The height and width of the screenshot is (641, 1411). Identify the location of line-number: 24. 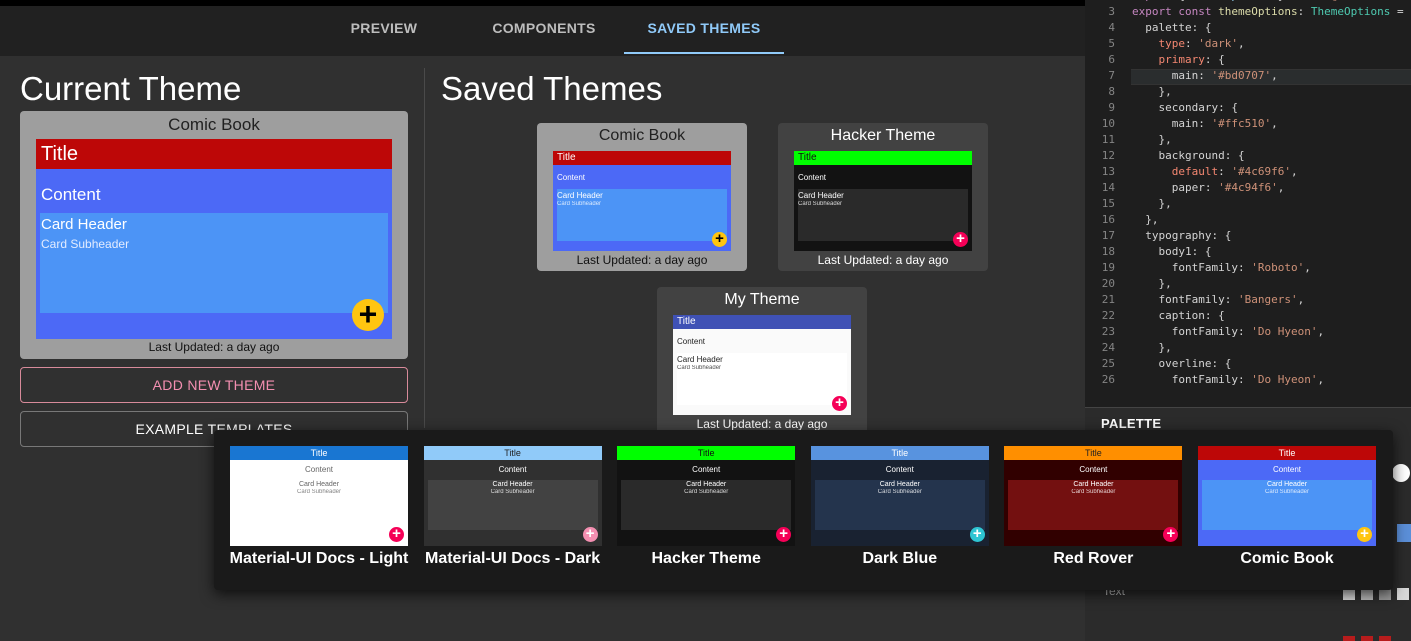
(1108, 347).